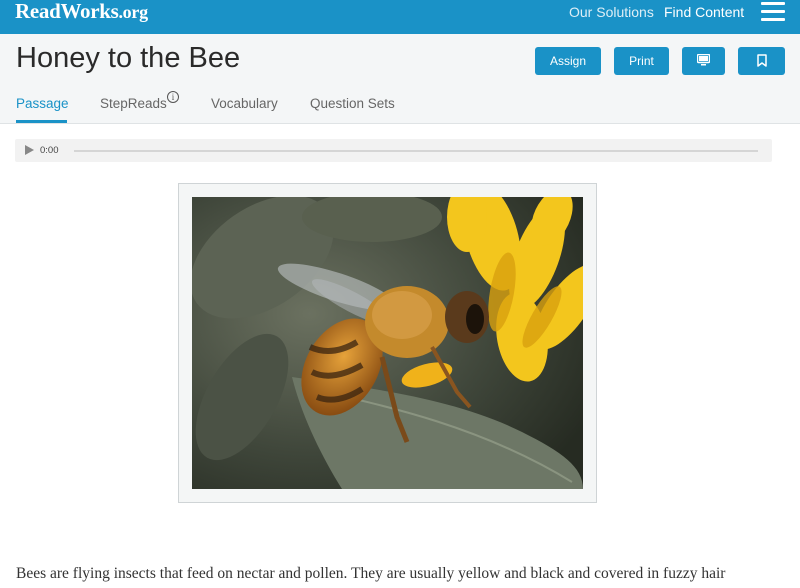 The height and width of the screenshot is (588, 800). What do you see at coordinates (773, 11) in the screenshot?
I see `hamburger-menu-icon` at bounding box center [773, 11].